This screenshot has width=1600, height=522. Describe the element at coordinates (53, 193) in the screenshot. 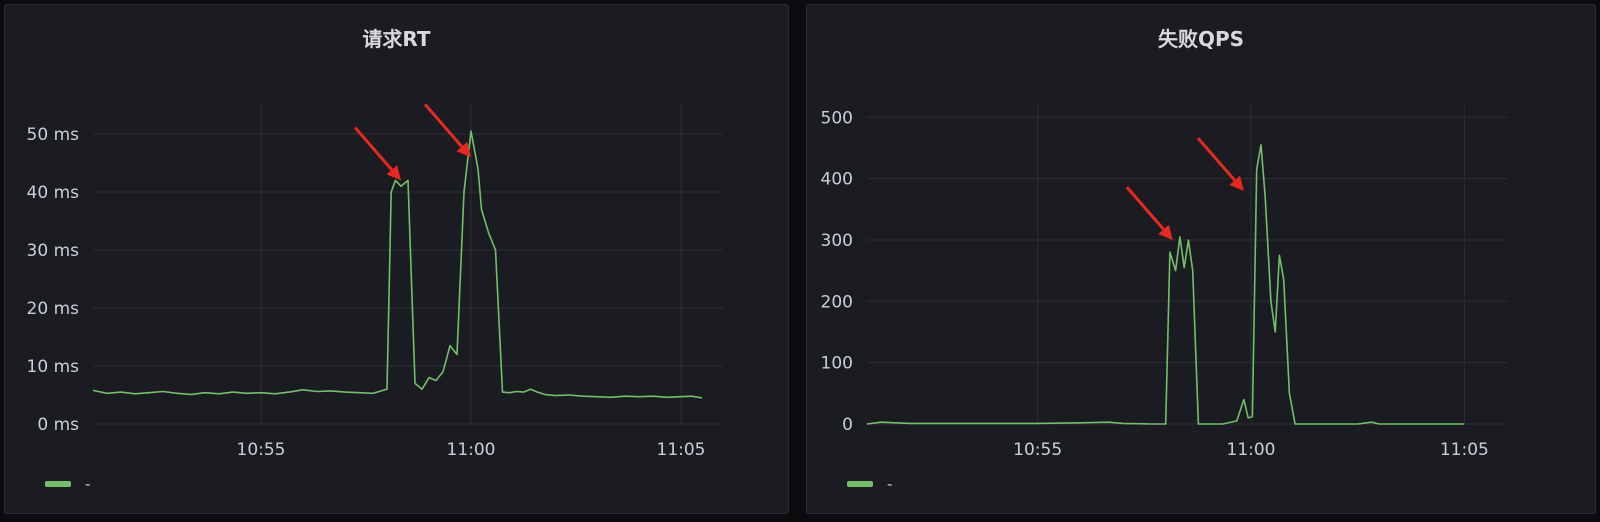

I see `y-tick-label: 40 ms` at that location.